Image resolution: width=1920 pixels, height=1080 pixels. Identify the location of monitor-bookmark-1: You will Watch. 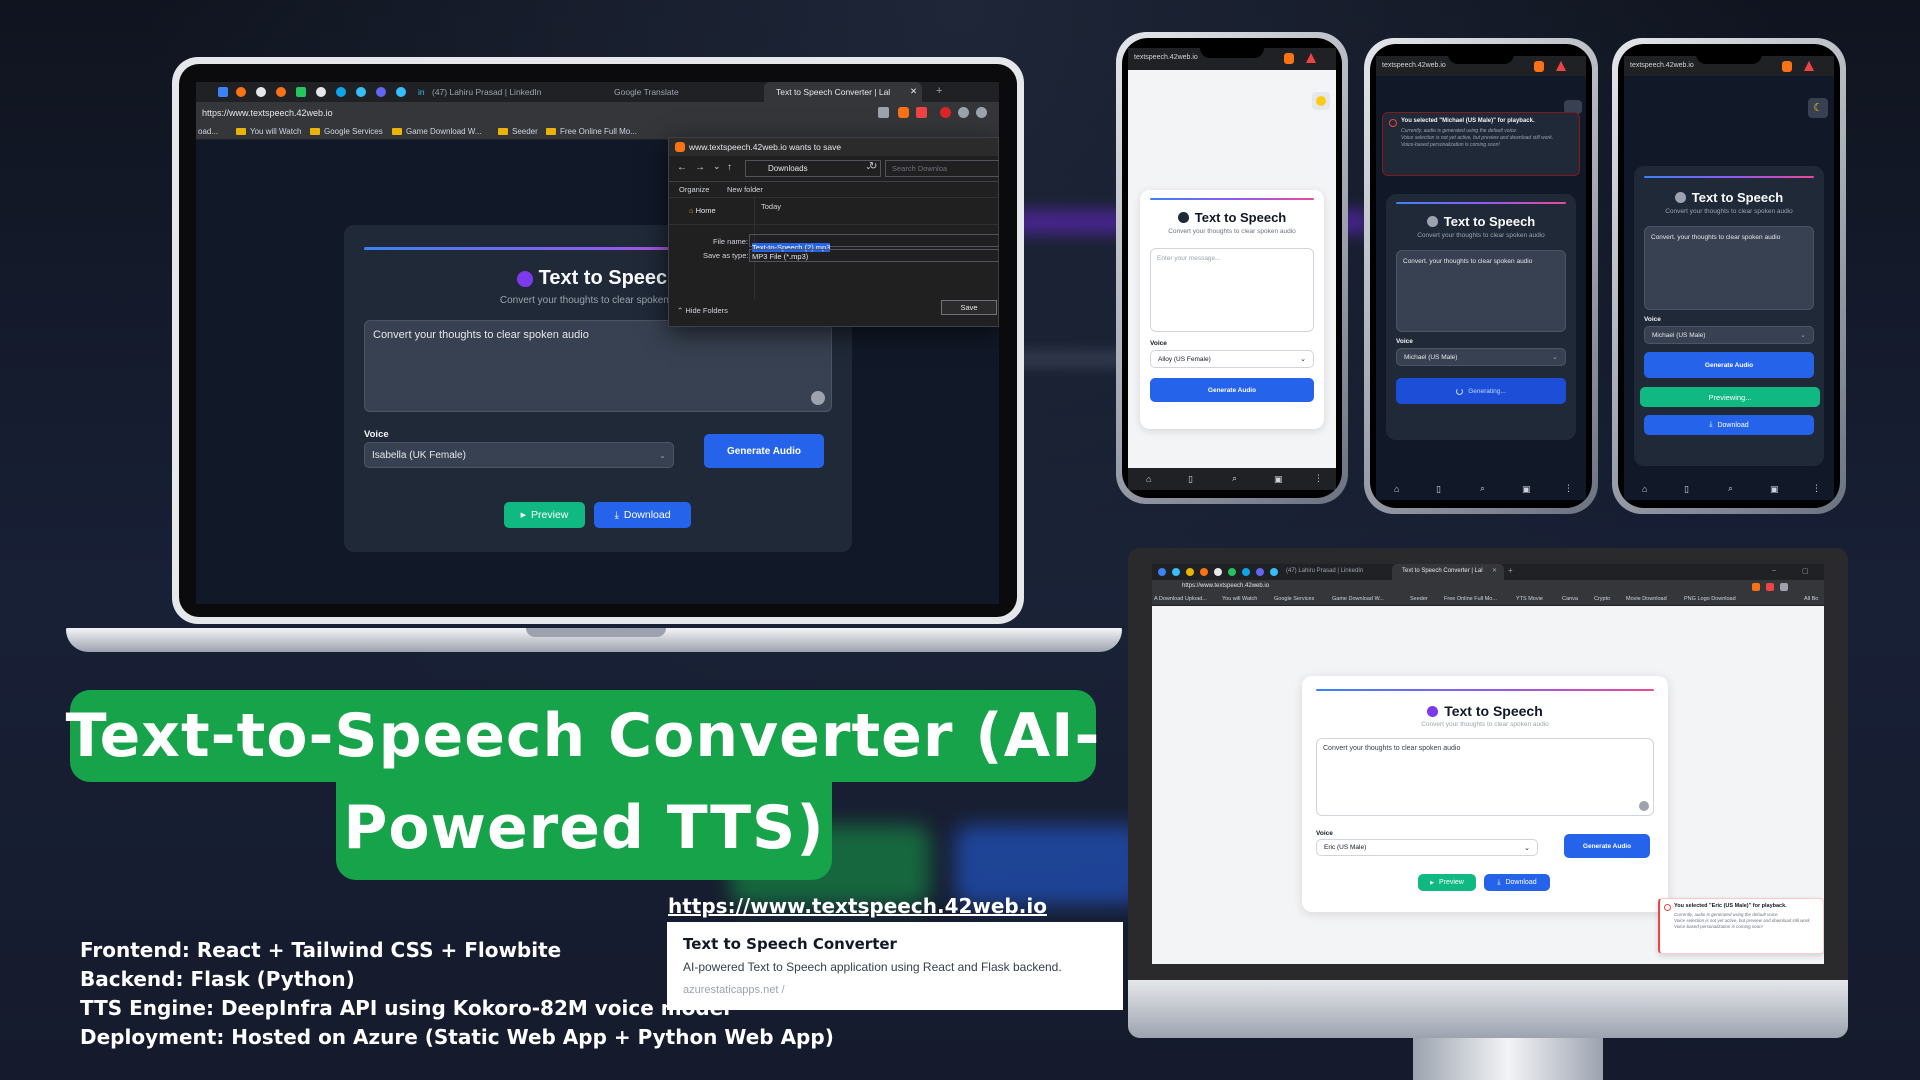
(1239, 599).